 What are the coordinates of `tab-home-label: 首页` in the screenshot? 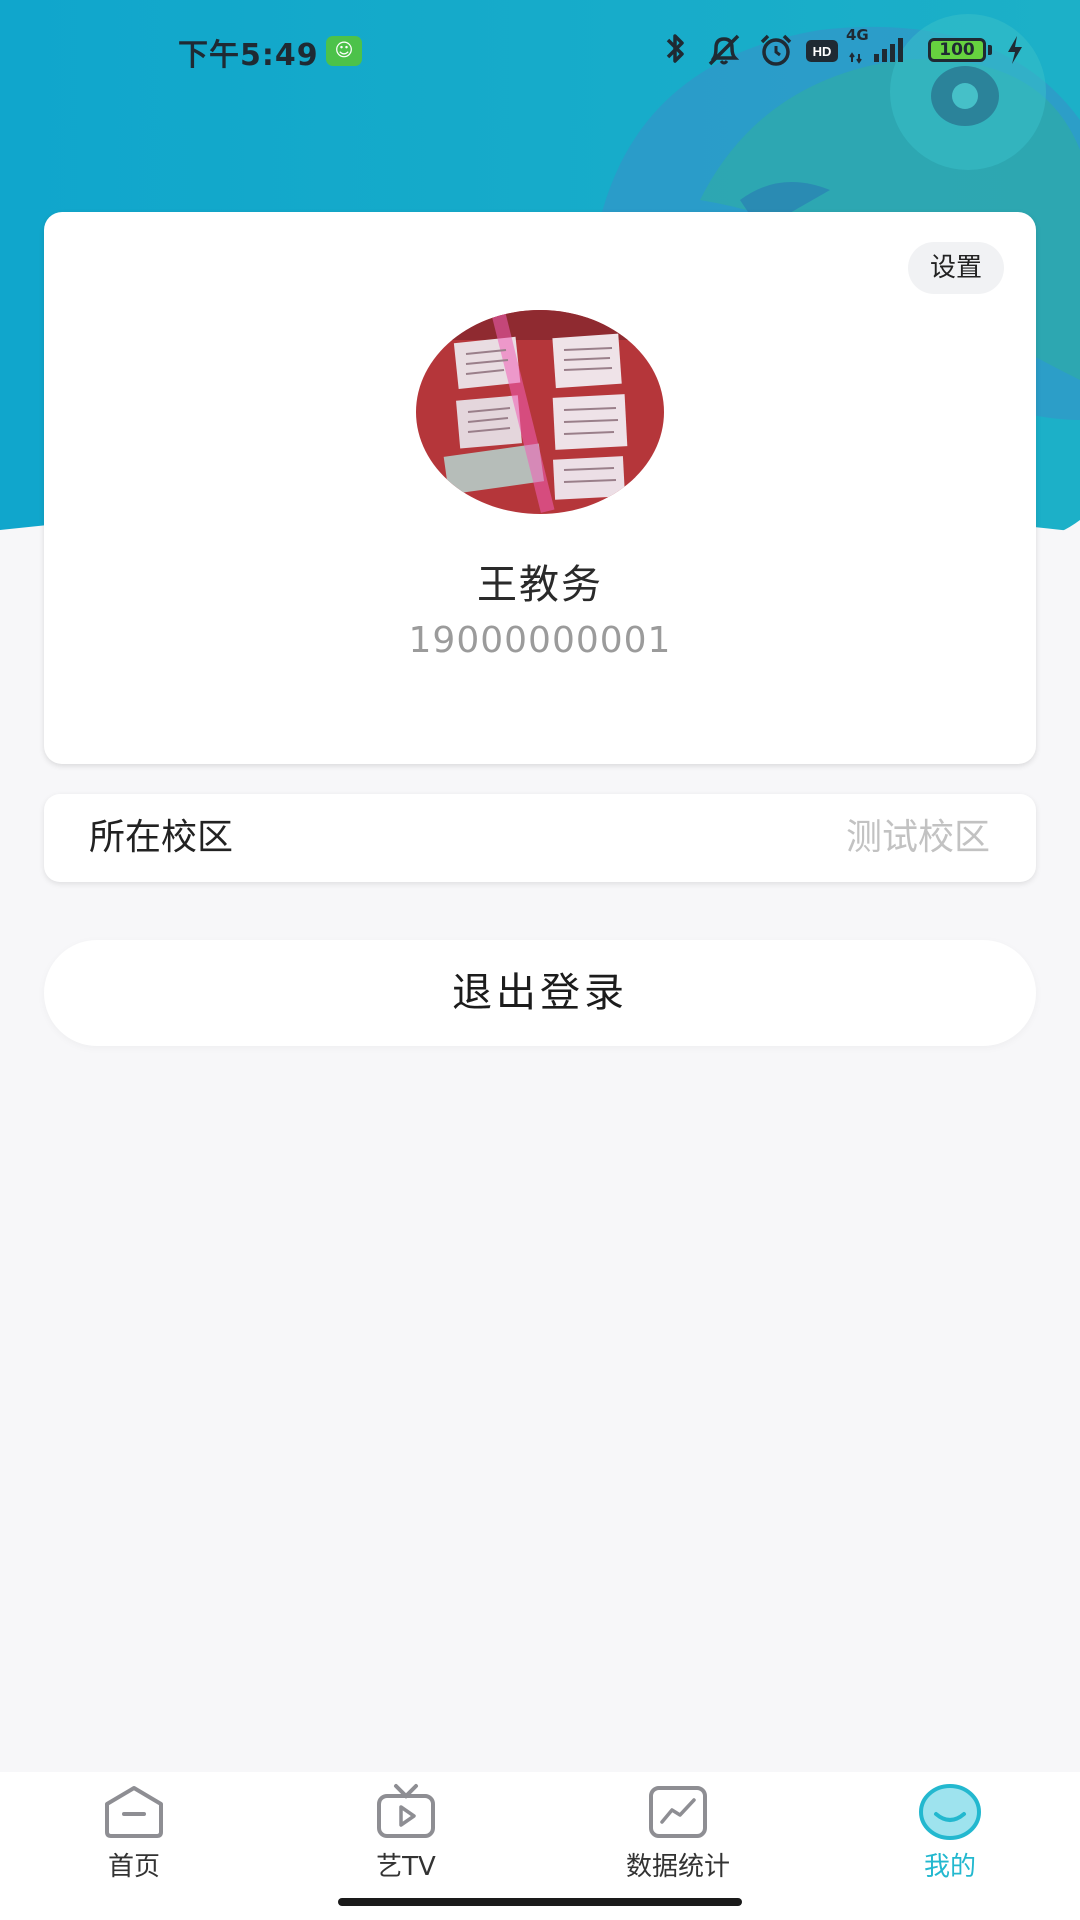 It's located at (133, 1867).